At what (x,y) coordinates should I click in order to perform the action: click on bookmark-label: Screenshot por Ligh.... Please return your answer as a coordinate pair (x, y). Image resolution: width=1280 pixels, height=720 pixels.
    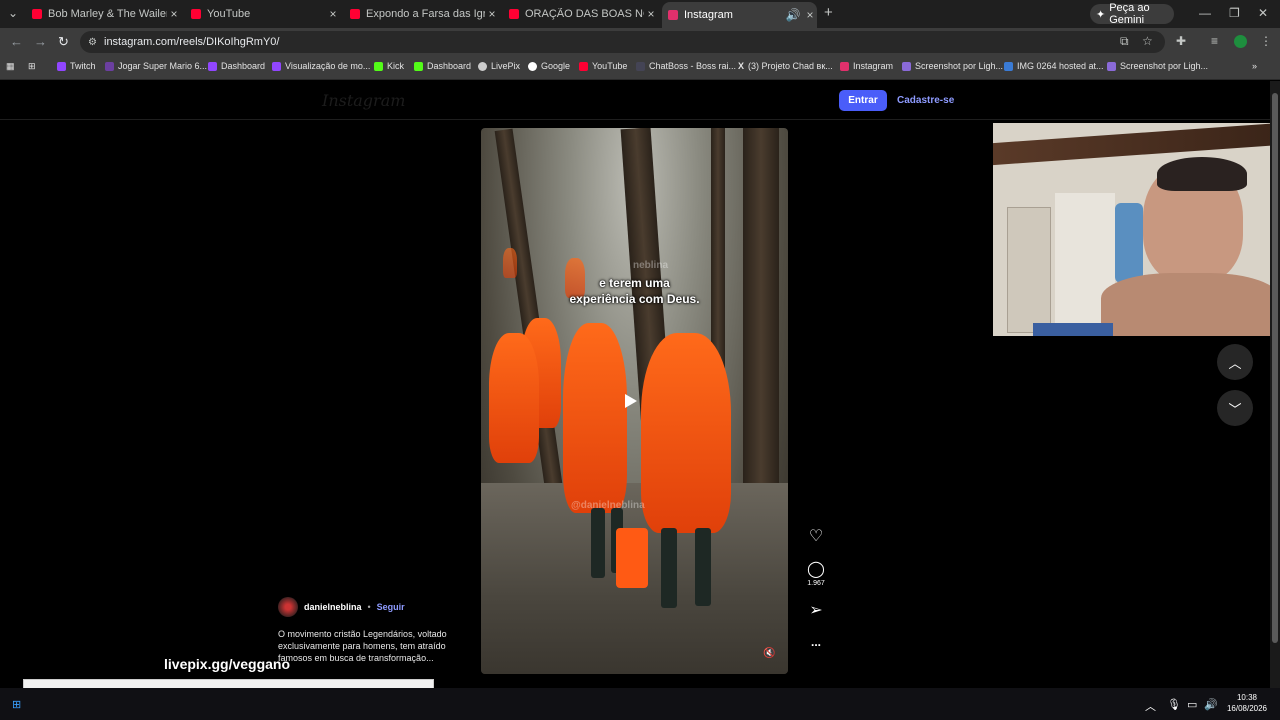
    Looking at the image, I should click on (959, 66).